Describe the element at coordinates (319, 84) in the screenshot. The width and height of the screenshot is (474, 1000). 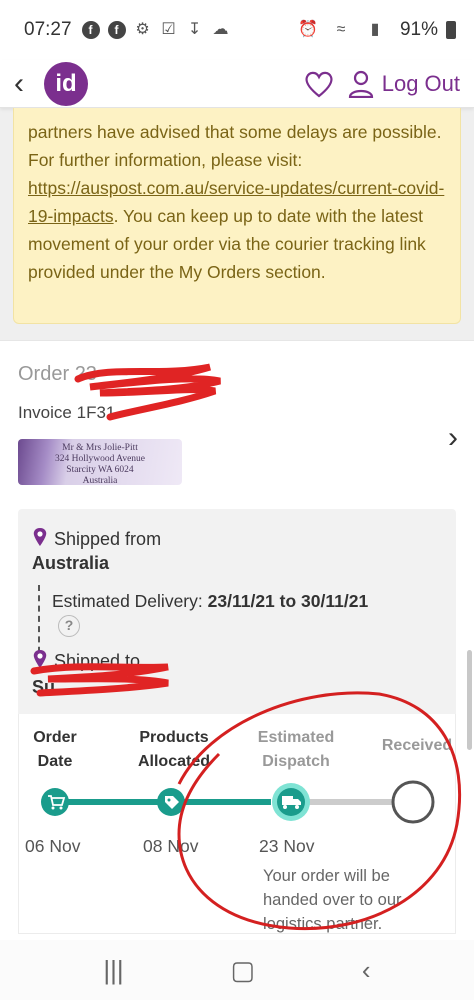
I see `heart-icon` at that location.